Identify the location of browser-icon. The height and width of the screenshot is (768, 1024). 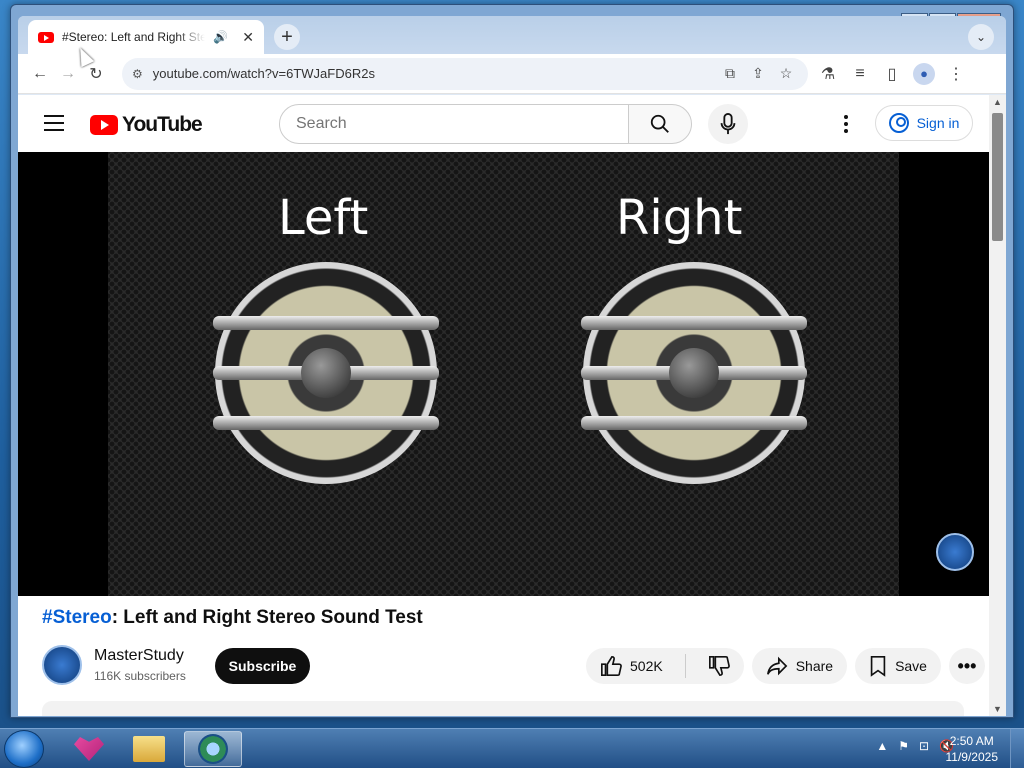
(213, 749).